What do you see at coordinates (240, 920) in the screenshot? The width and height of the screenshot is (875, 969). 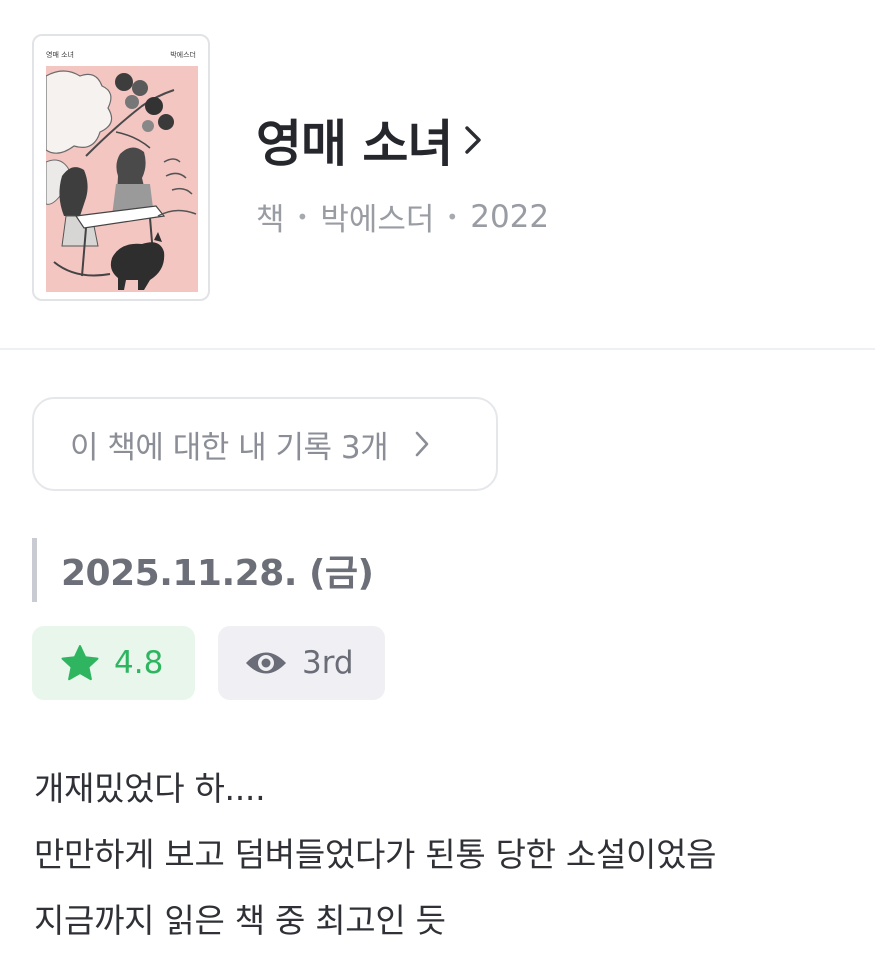 I see `review-line: 지금까지 읽은 책 중 최고인 듯` at bounding box center [240, 920].